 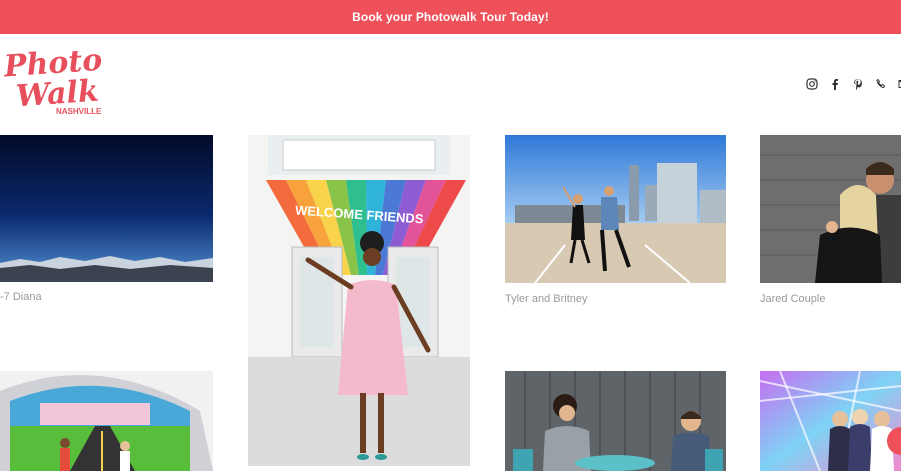 What do you see at coordinates (858, 84) in the screenshot?
I see `pinterest-icon` at bounding box center [858, 84].